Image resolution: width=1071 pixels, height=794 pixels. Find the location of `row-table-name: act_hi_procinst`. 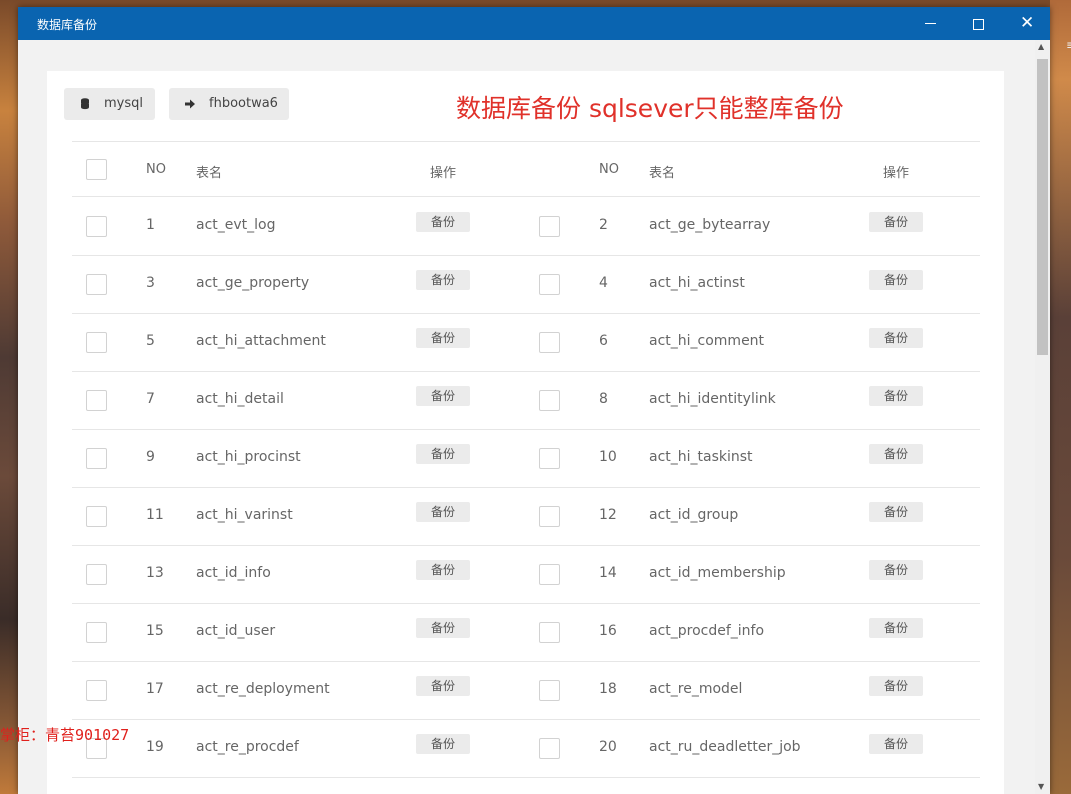

row-table-name: act_hi_procinst is located at coordinates (248, 457).